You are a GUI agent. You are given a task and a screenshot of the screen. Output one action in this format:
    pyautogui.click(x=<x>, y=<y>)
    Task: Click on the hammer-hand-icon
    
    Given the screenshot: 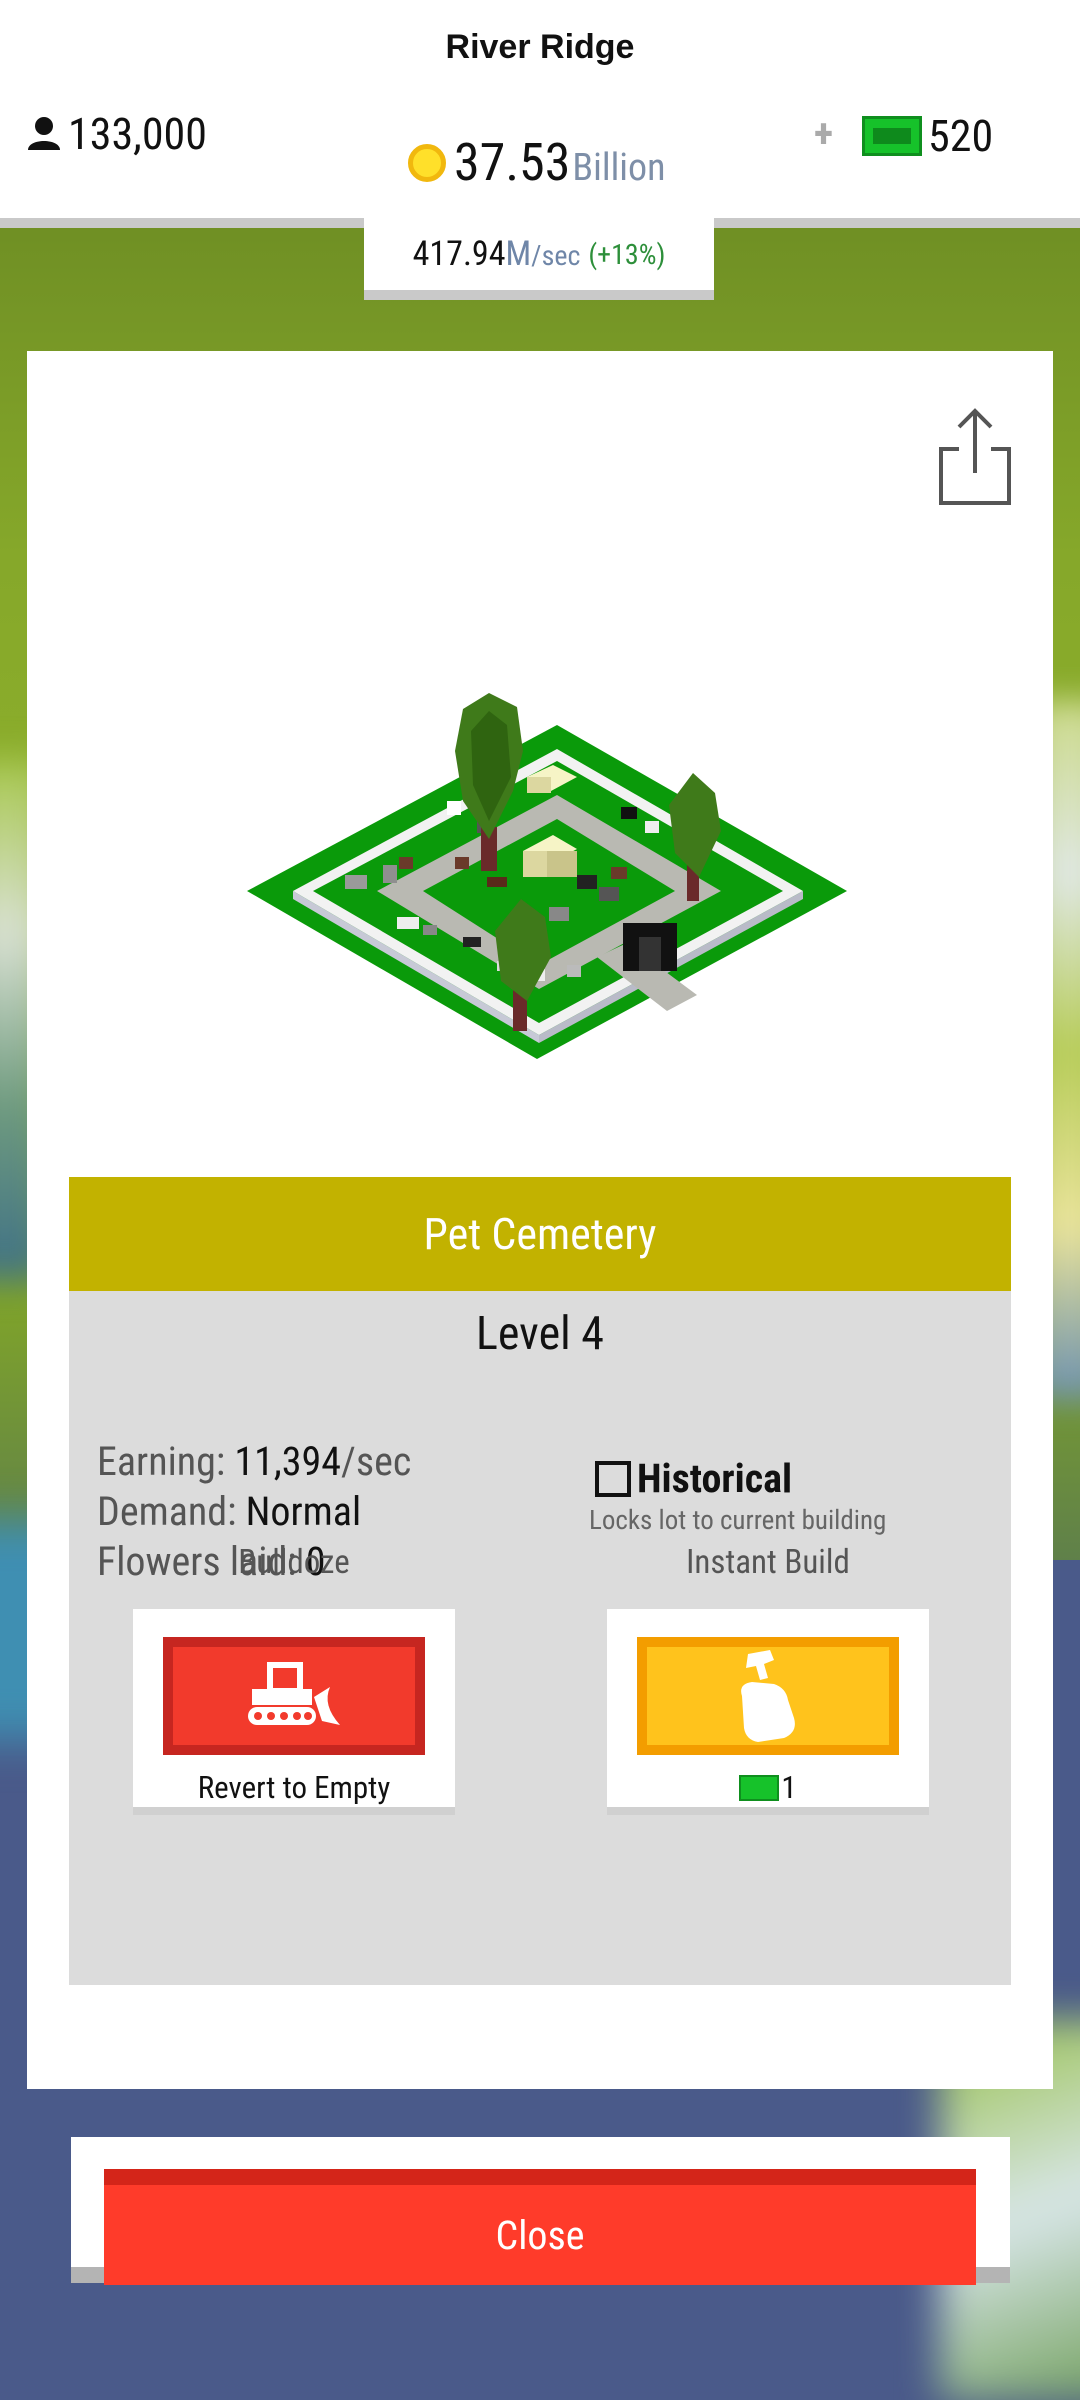 What is the action you would take?
    pyautogui.click(x=768, y=1696)
    